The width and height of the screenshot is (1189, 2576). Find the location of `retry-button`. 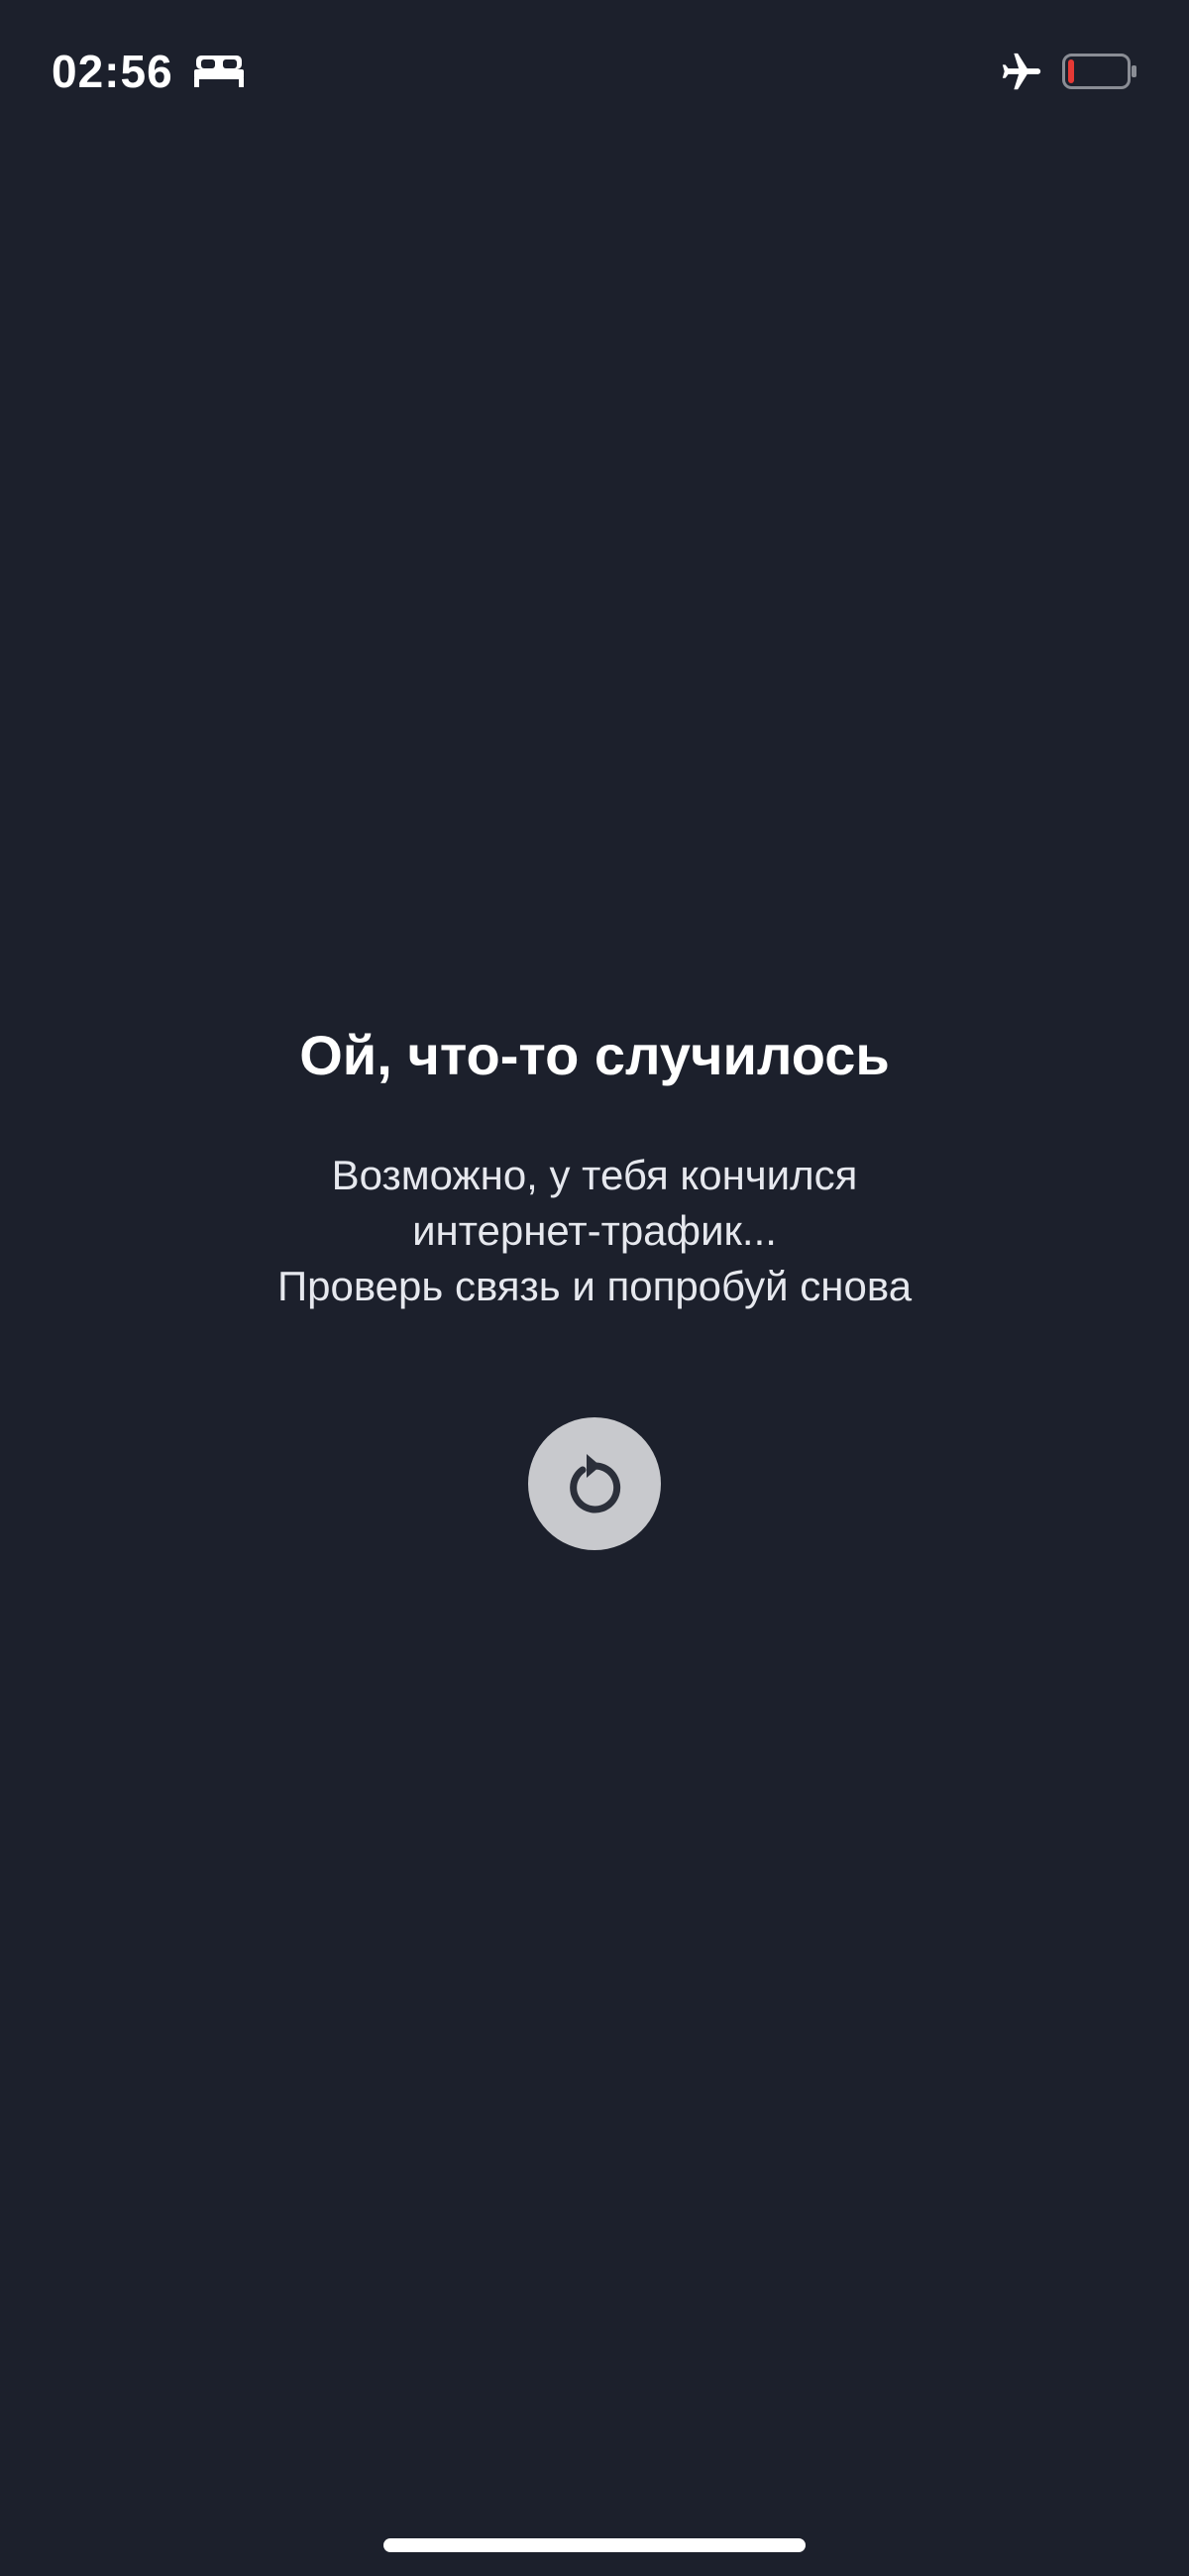

retry-button is located at coordinates (594, 1483).